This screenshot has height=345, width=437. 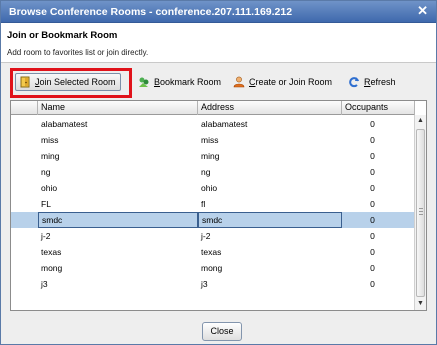 I want to click on refresh-button: Refresh, so click(x=372, y=82).